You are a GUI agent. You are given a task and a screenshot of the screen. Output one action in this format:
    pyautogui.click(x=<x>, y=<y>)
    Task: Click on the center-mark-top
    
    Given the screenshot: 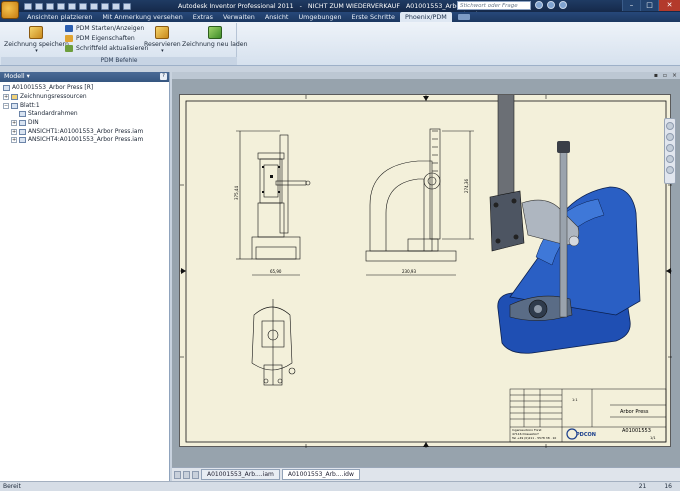 What is the action you would take?
    pyautogui.click(x=426, y=98)
    